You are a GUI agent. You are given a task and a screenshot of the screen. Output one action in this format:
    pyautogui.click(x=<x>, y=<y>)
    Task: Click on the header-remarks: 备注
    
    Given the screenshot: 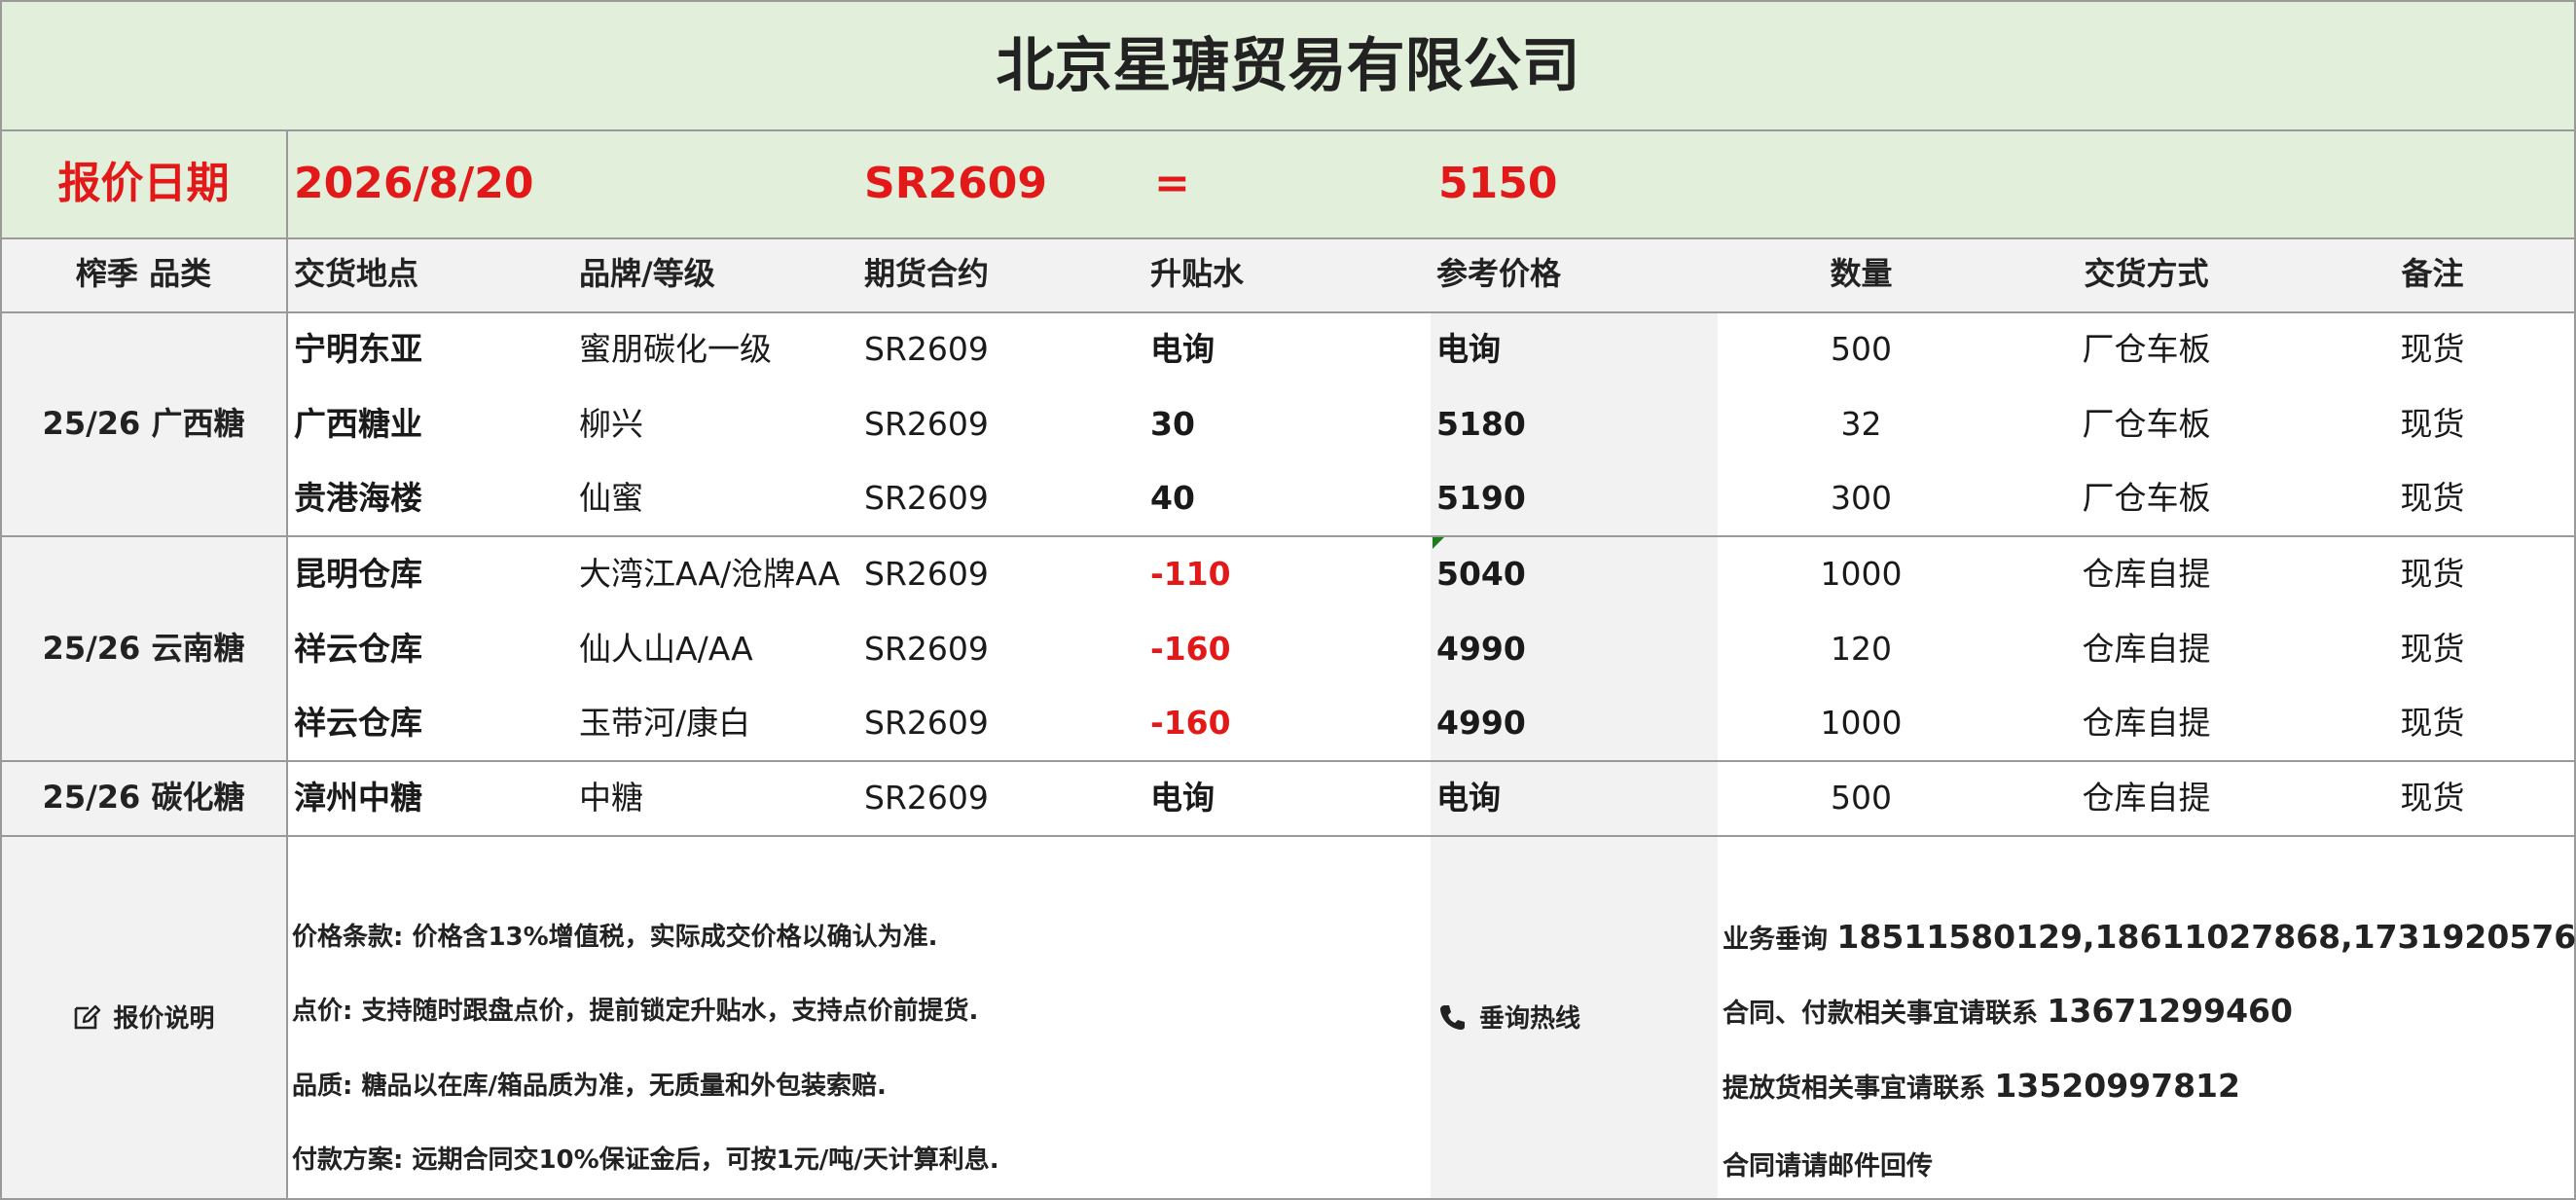 What is the action you would take?
    pyautogui.click(x=2432, y=273)
    